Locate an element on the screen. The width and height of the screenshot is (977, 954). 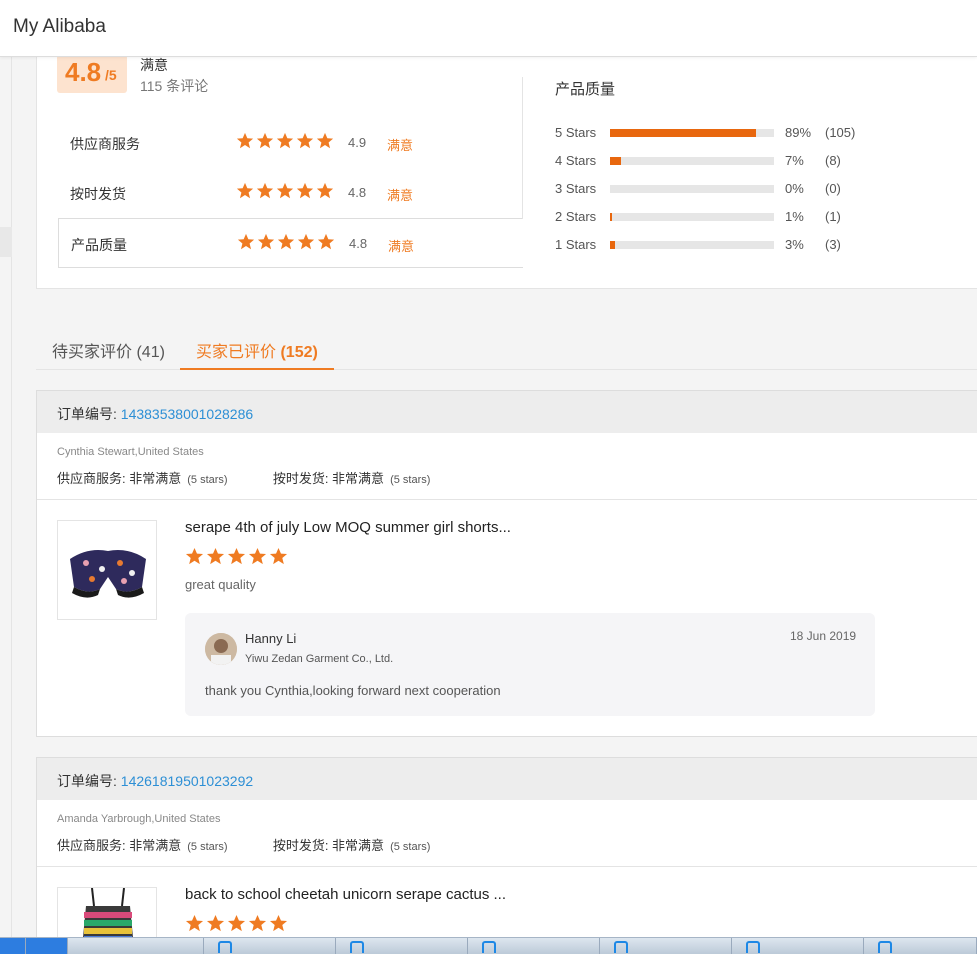
distribution-count: (8) is located at coordinates (833, 160).